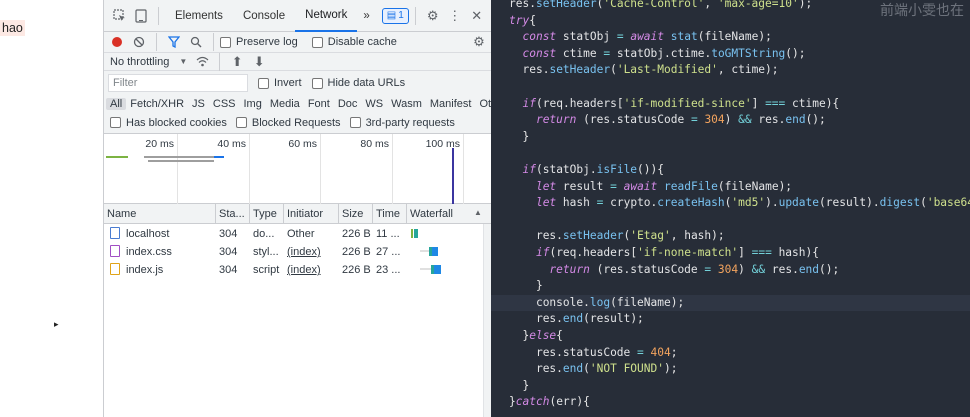 The image size is (970, 417). I want to click on type-filter-css: CSS, so click(224, 104).